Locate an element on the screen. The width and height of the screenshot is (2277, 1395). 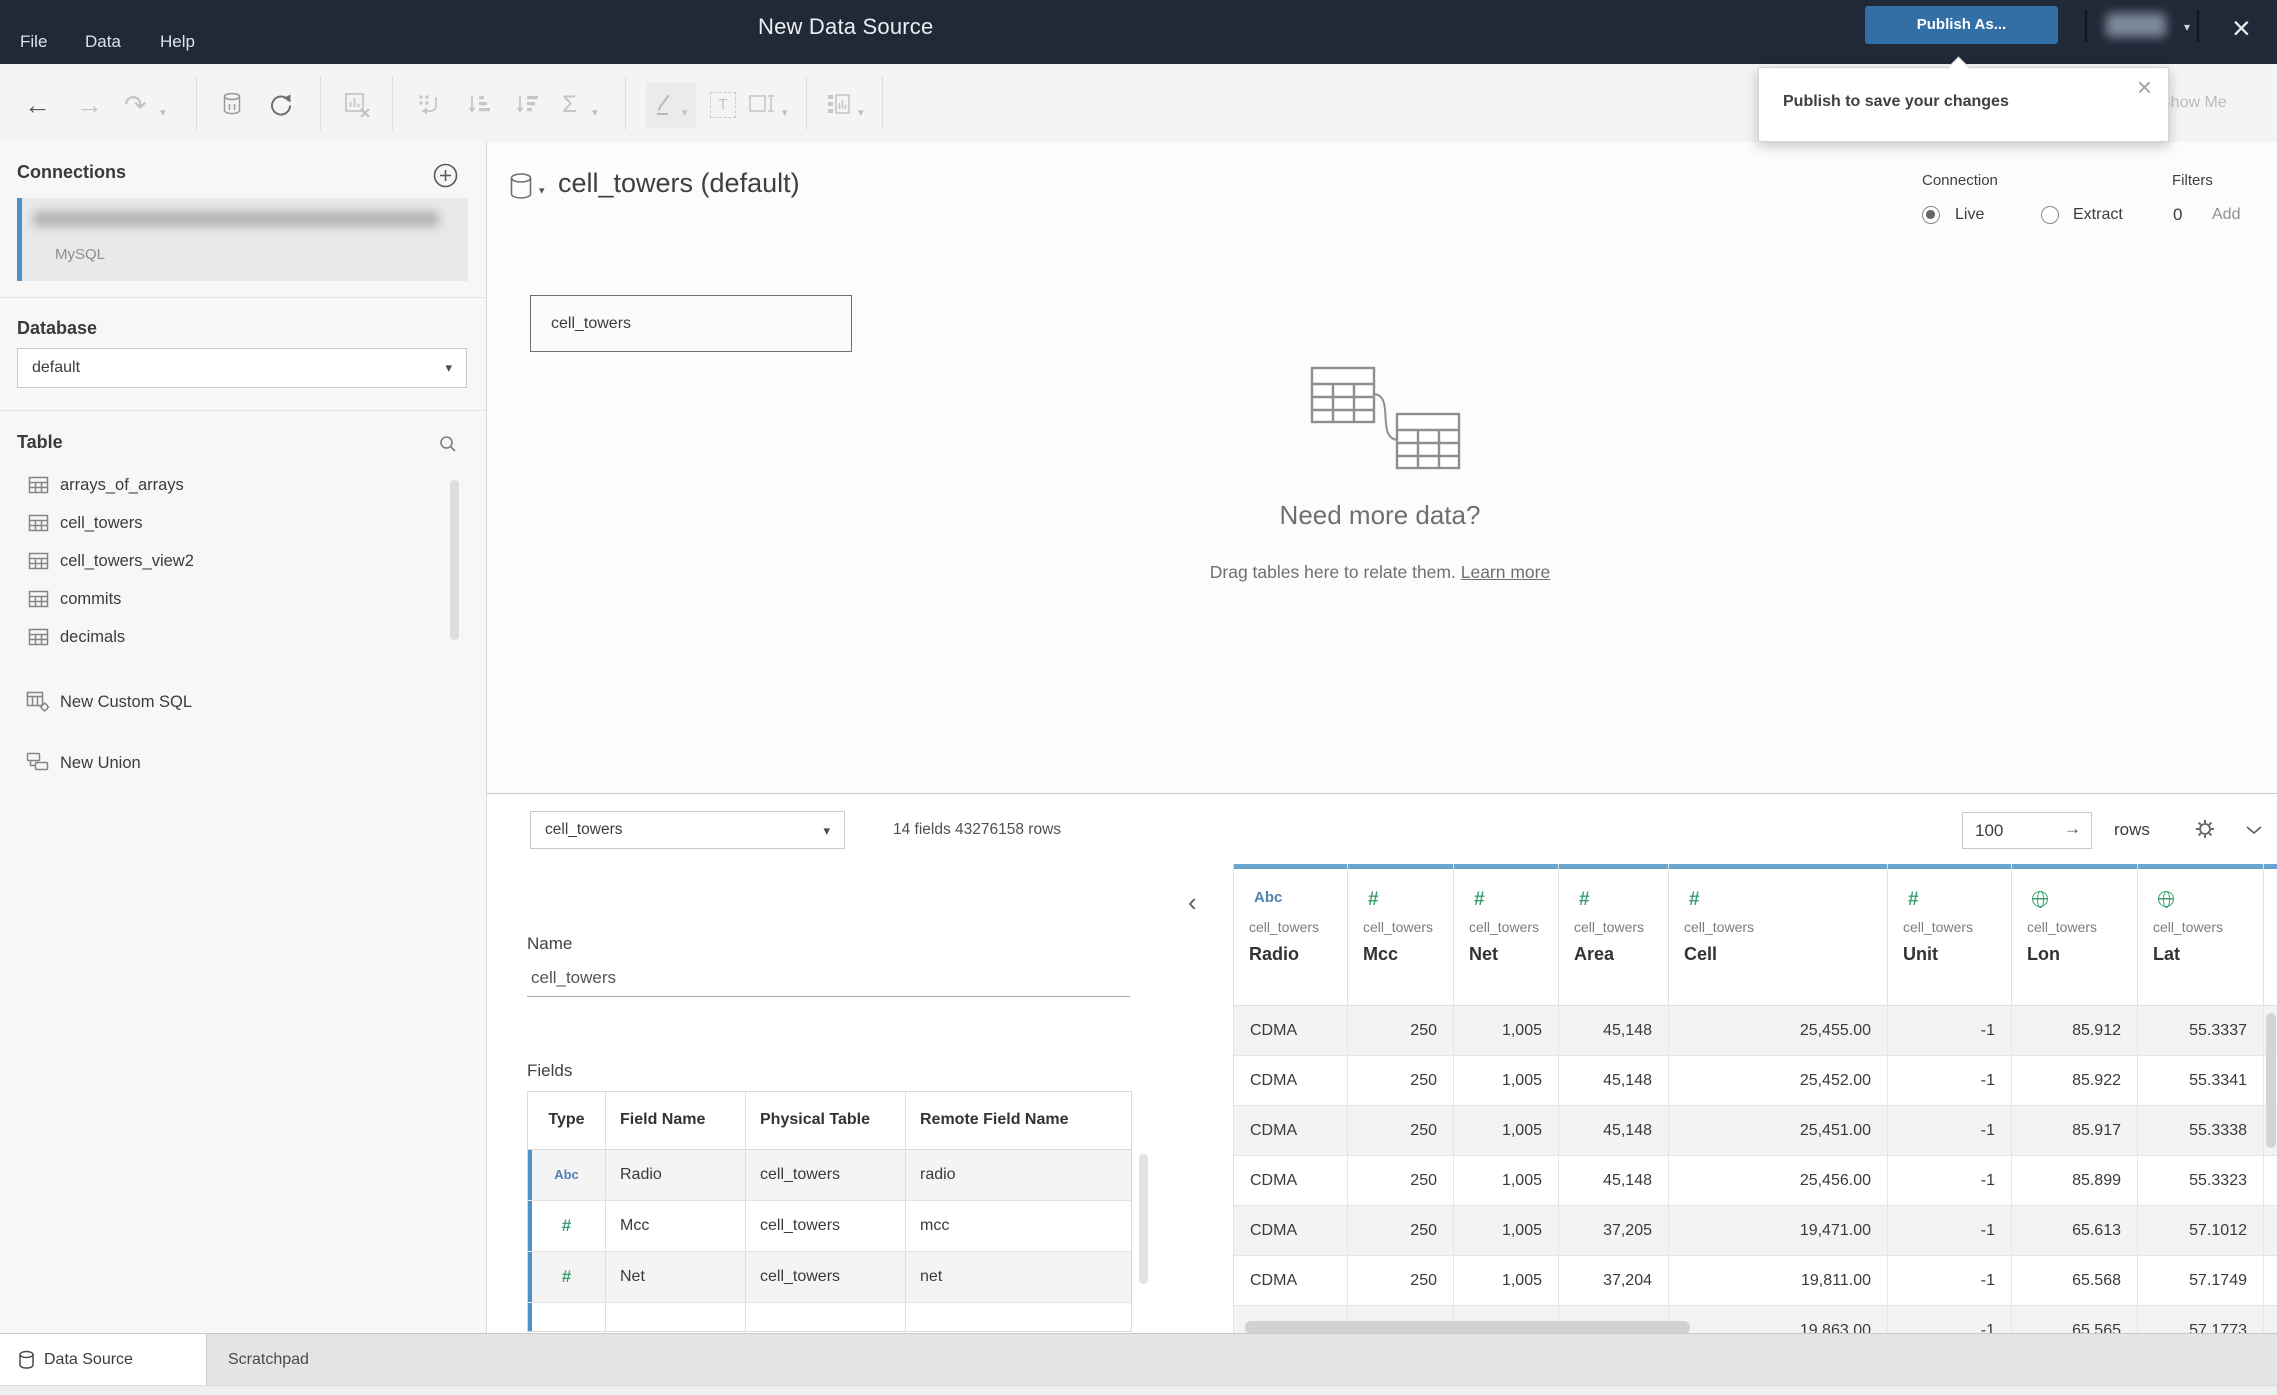
preview-collapse-chevron-icon is located at coordinates (2254, 830).